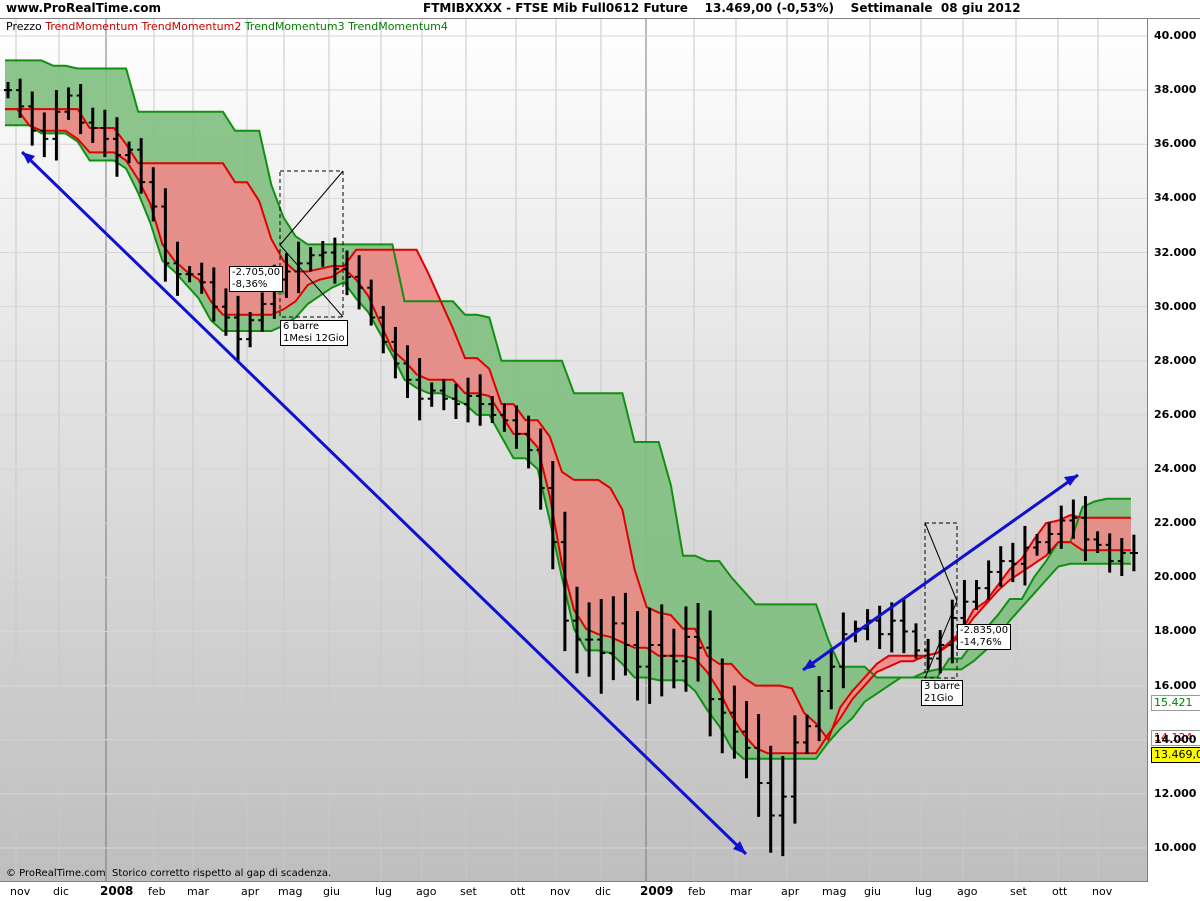 The height and width of the screenshot is (901, 1200). What do you see at coordinates (1175, 685) in the screenshot?
I see `y-tick-label: 16.000` at bounding box center [1175, 685].